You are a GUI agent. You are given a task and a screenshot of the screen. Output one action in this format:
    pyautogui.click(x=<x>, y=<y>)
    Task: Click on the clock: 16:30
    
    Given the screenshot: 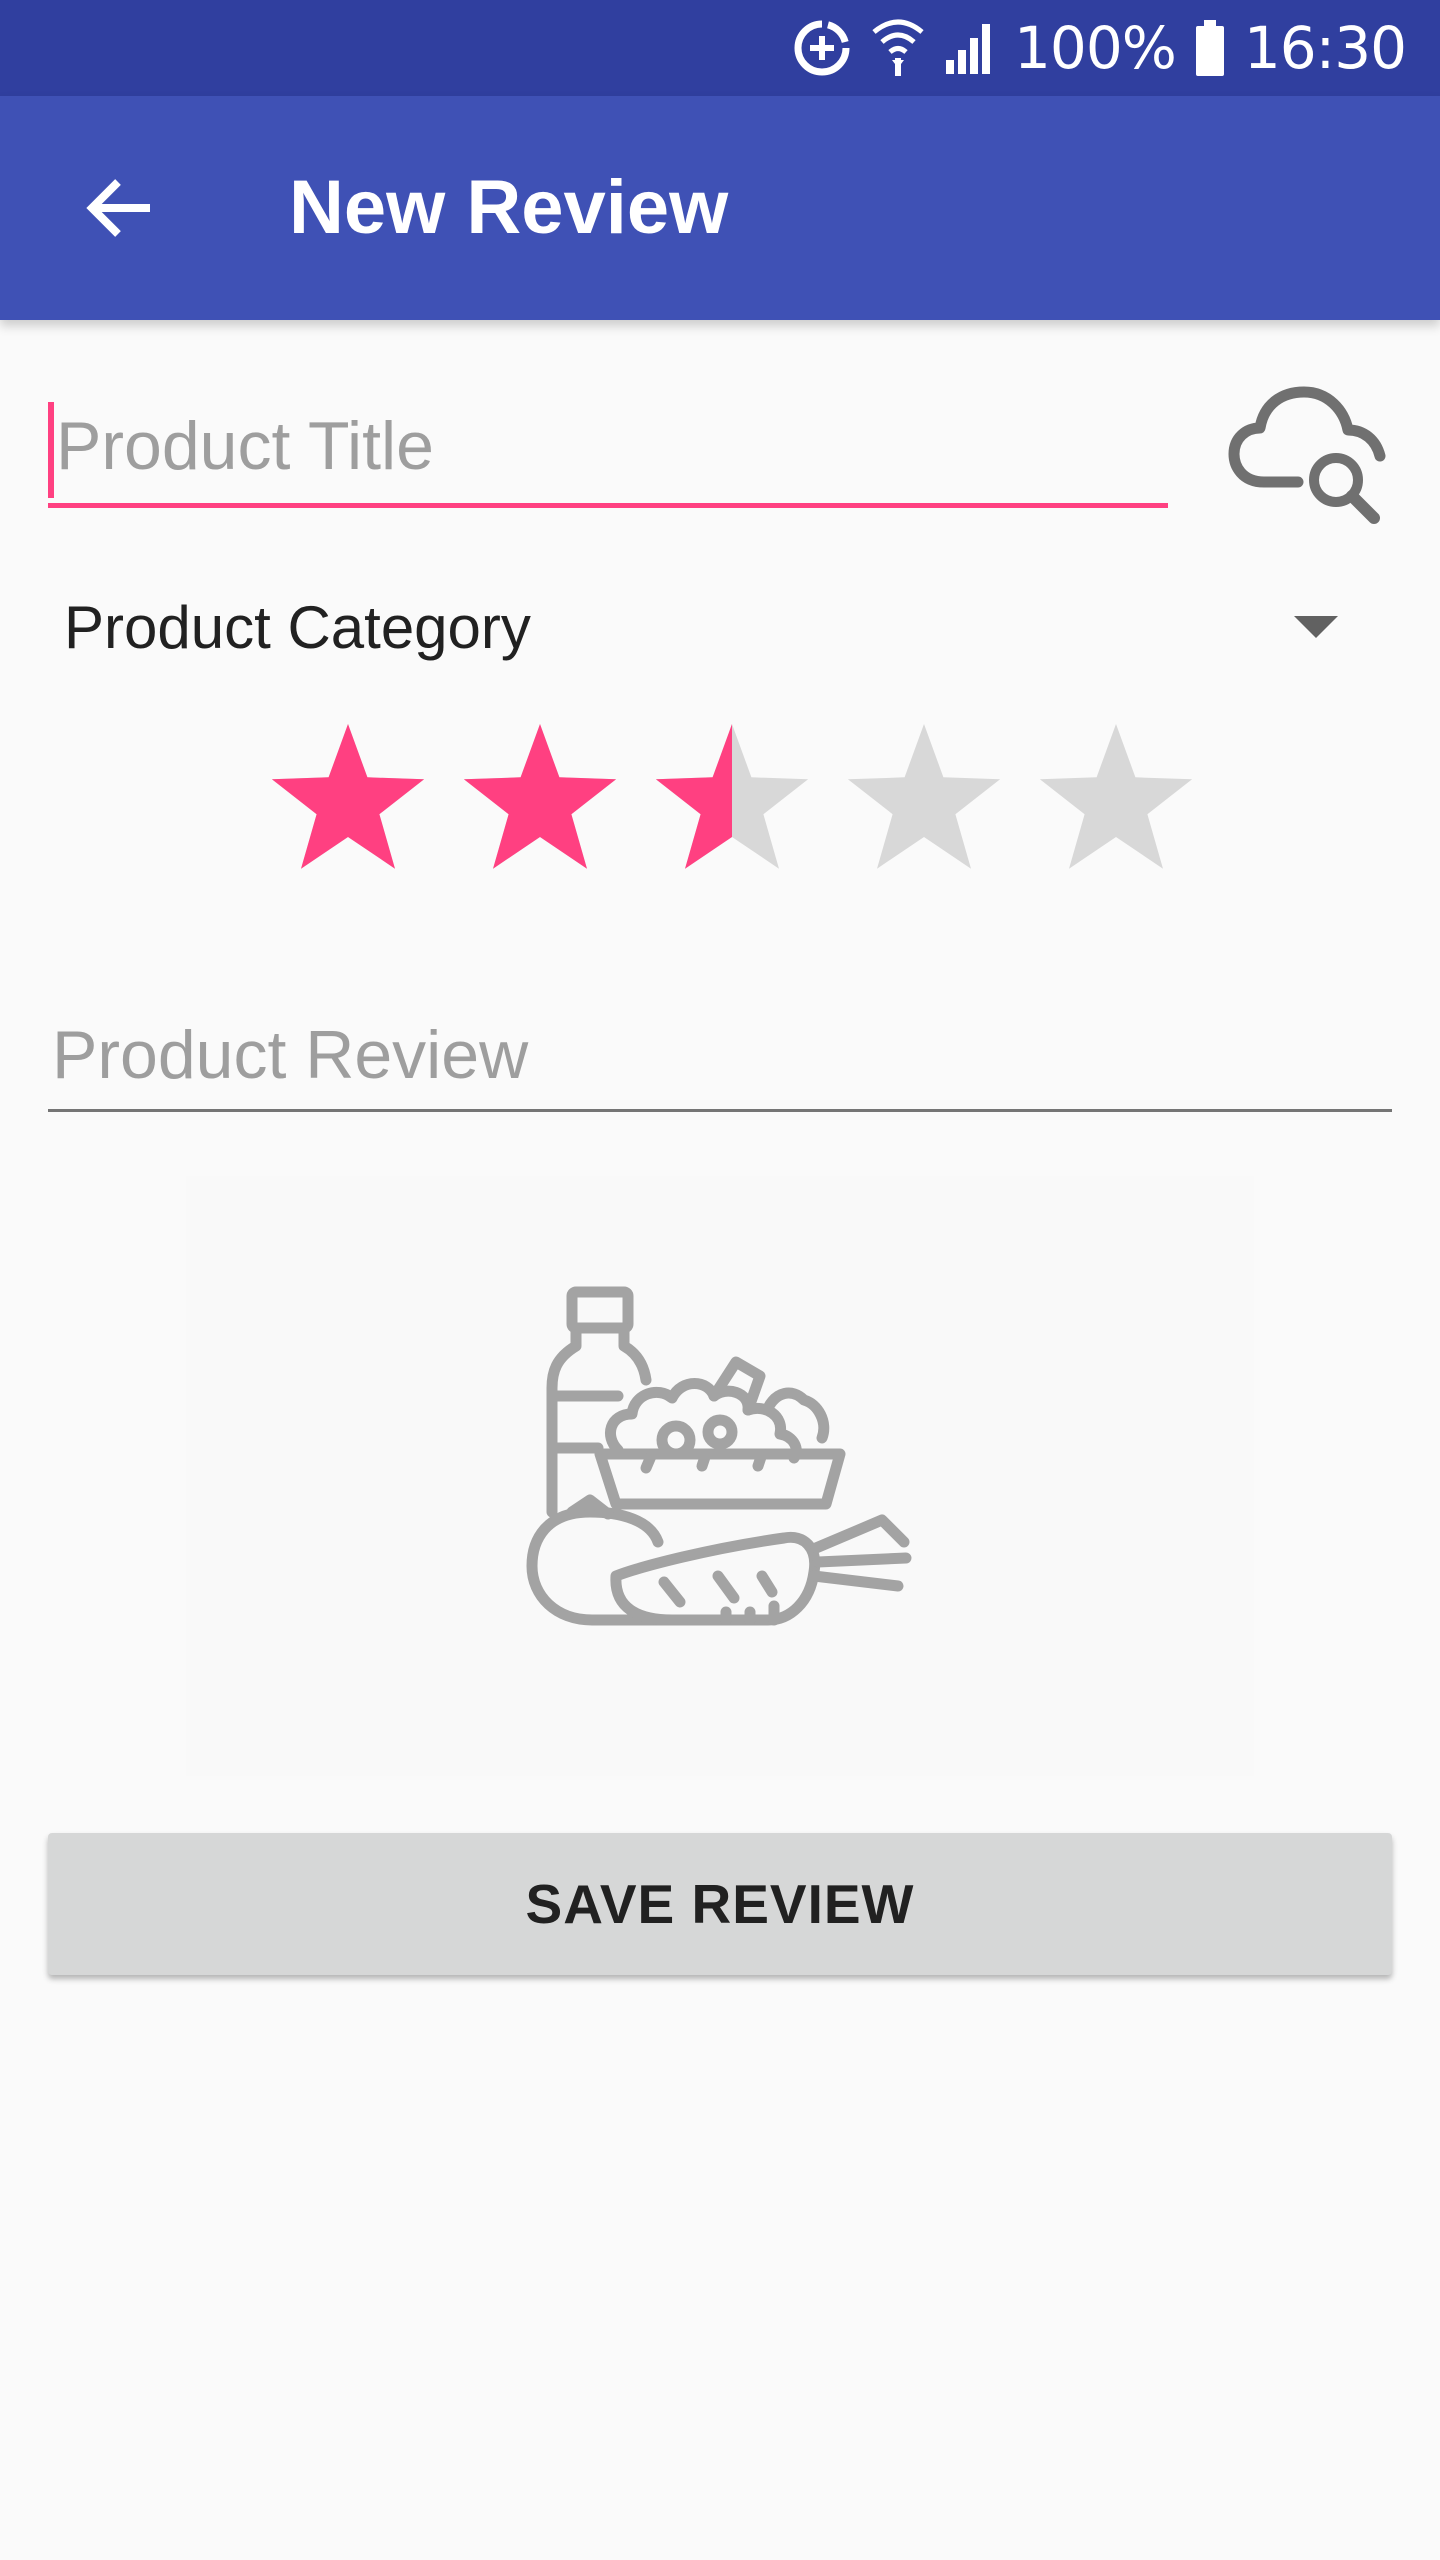 What is the action you would take?
    pyautogui.click(x=1325, y=48)
    